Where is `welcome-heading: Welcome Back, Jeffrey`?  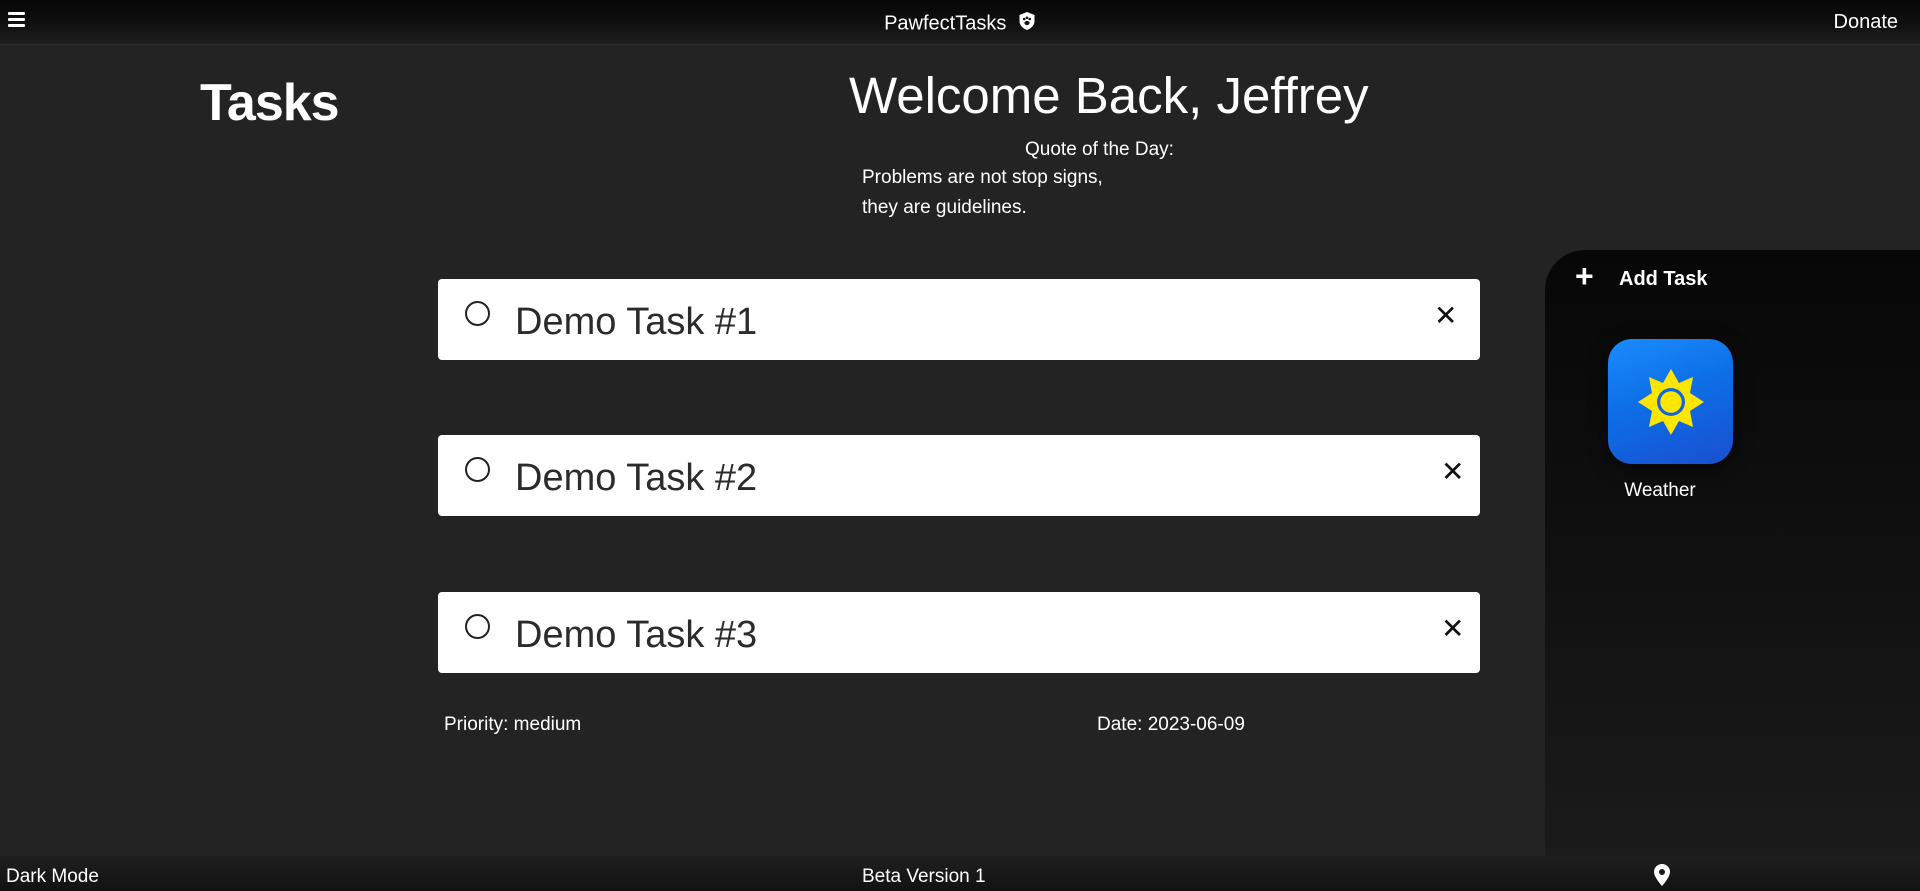
welcome-heading: Welcome Back, Jeffrey is located at coordinates (1109, 95).